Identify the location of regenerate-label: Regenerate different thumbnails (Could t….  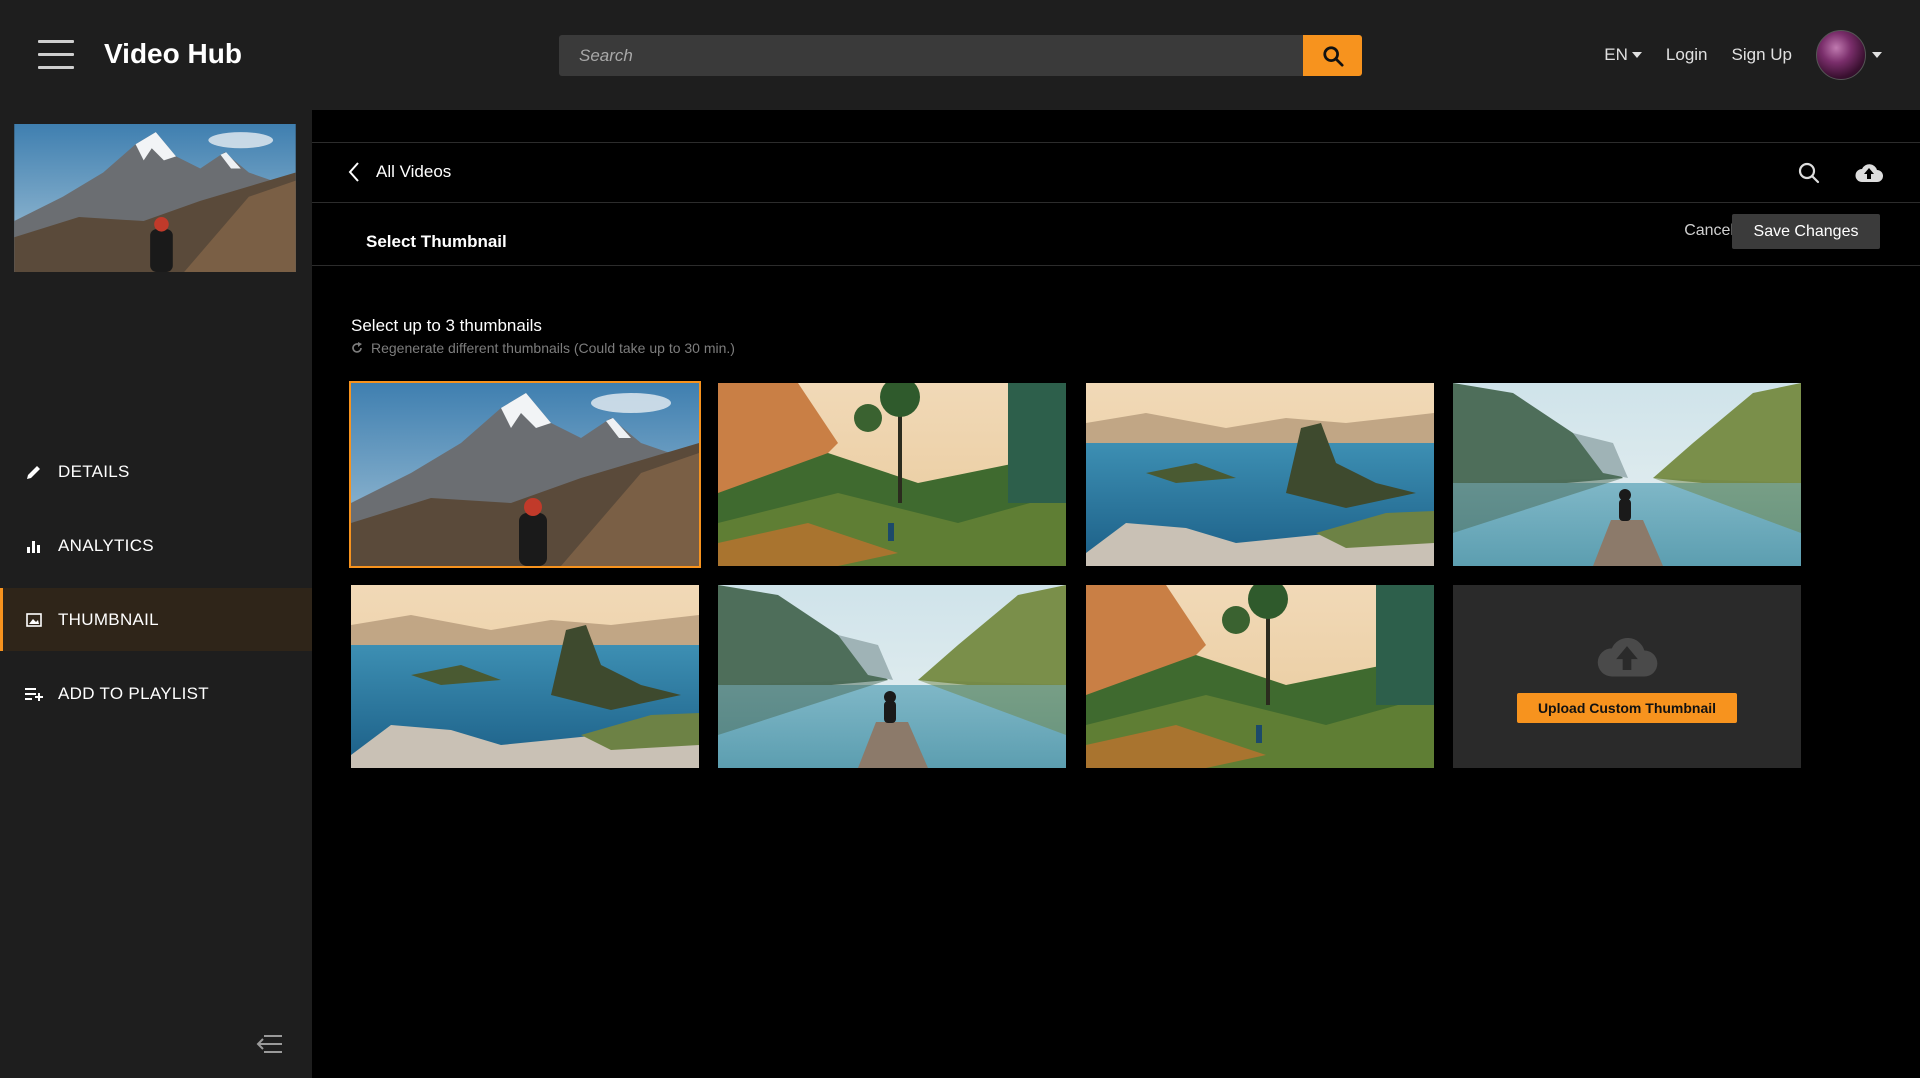
(553, 348).